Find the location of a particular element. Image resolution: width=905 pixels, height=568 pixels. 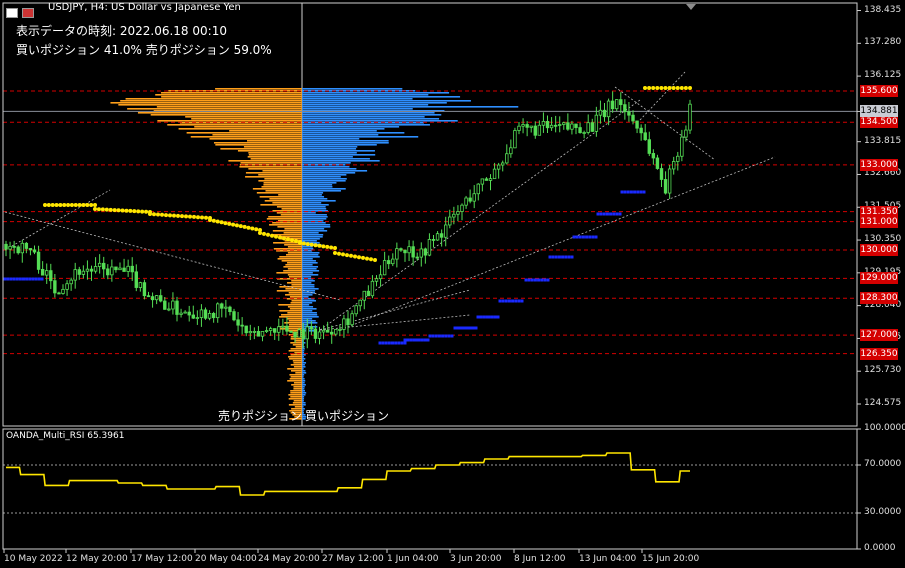

trend-line is located at coordinates (557, 243).